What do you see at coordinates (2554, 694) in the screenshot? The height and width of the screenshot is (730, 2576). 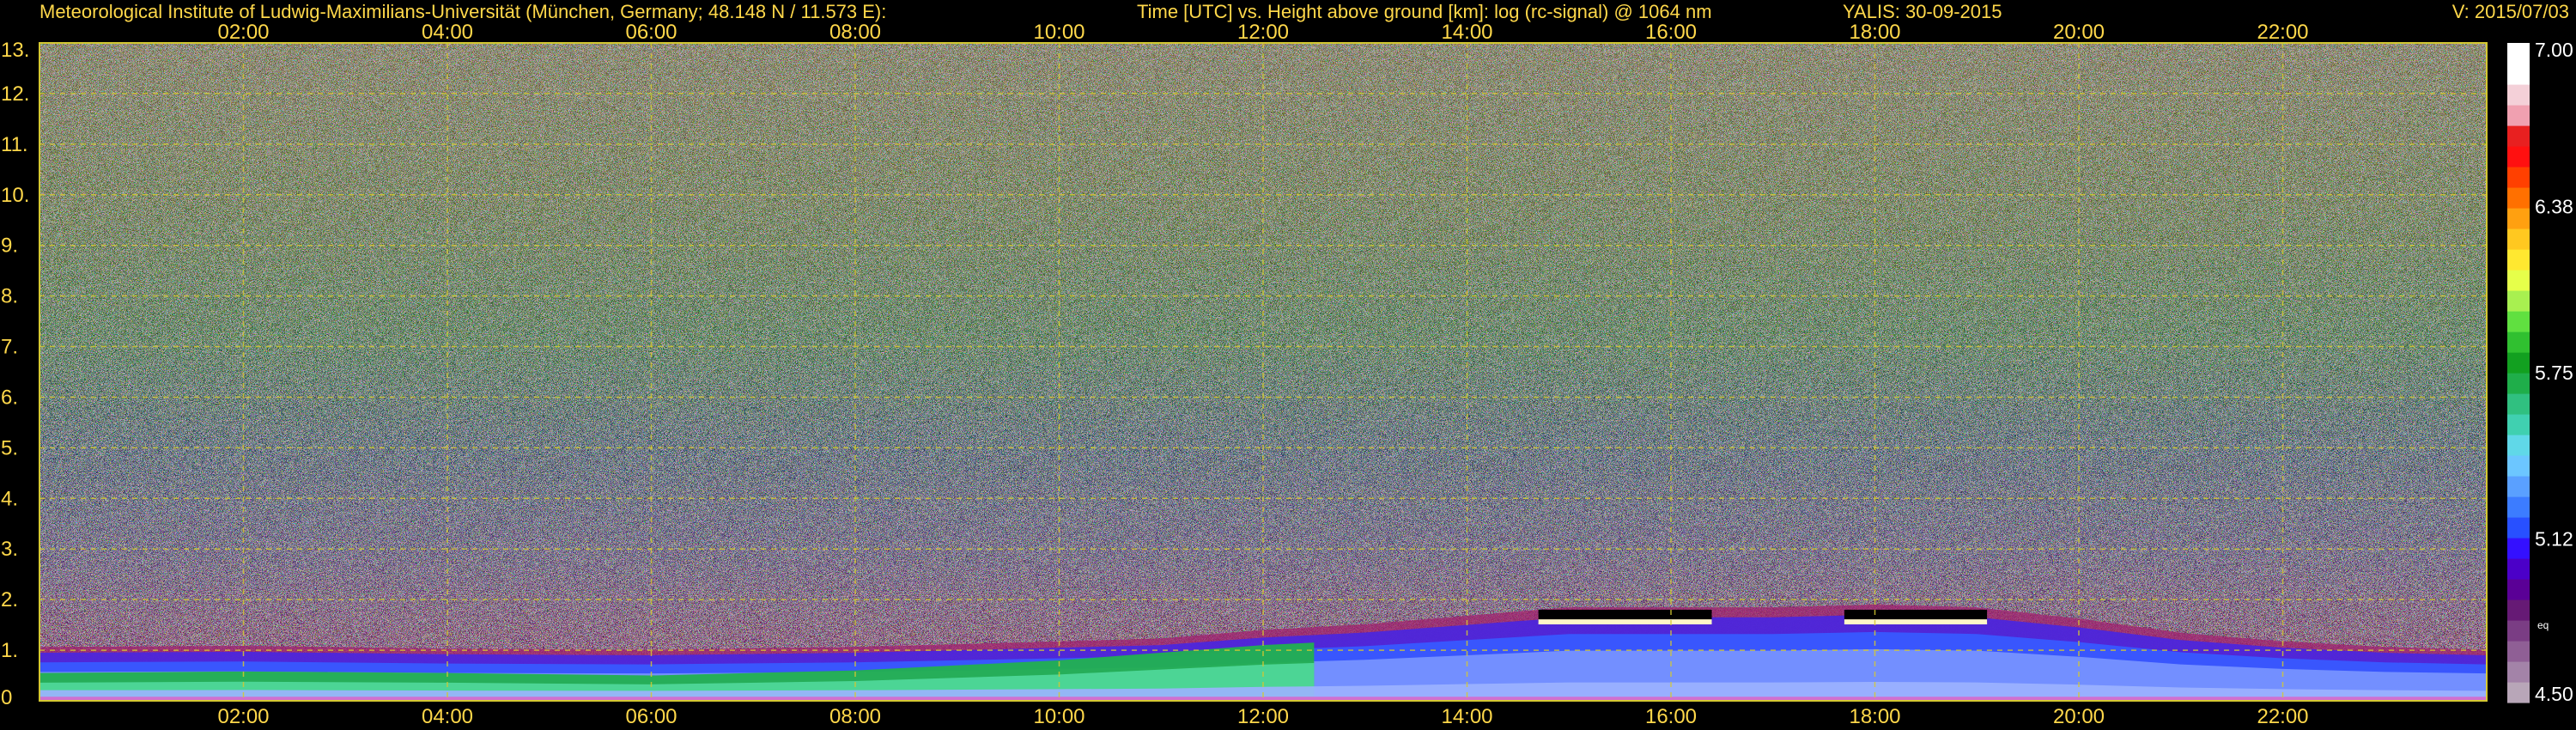 I see `colorbar-tick-label: 4.50` at bounding box center [2554, 694].